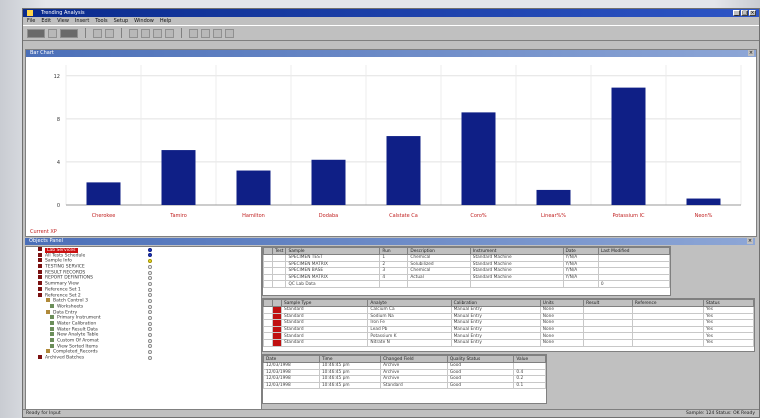  I want to click on menu-help: Help, so click(165, 21).